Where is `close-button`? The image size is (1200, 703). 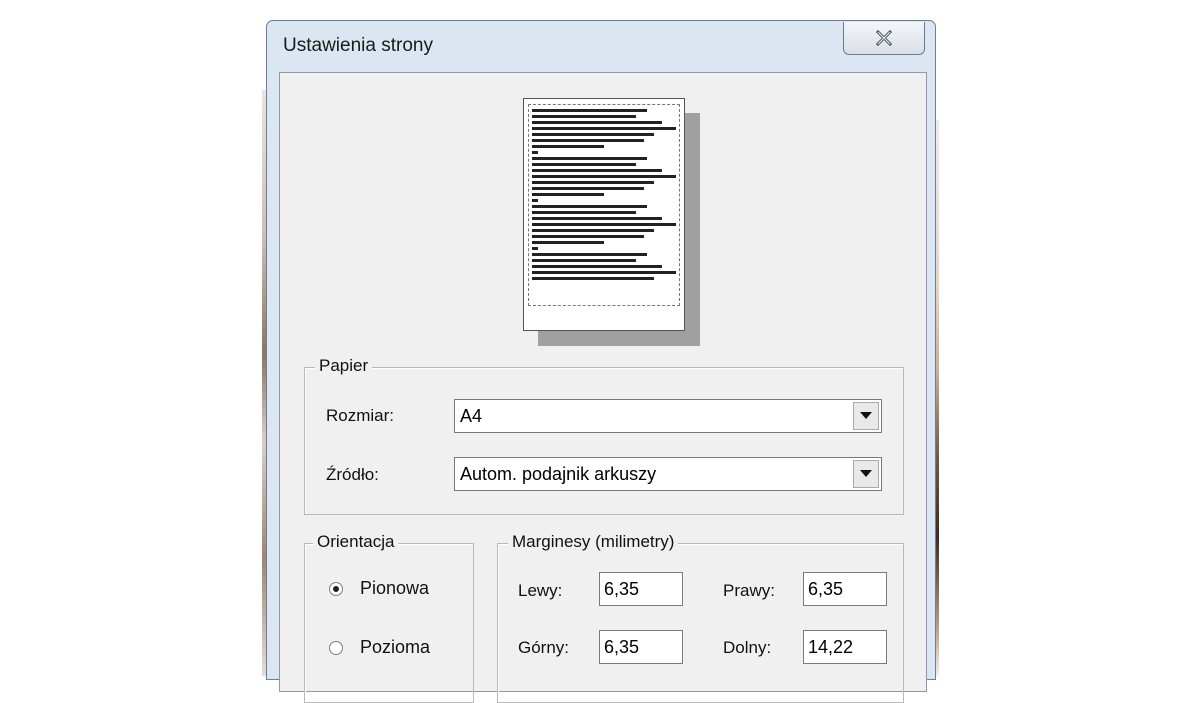
close-button is located at coordinates (884, 38).